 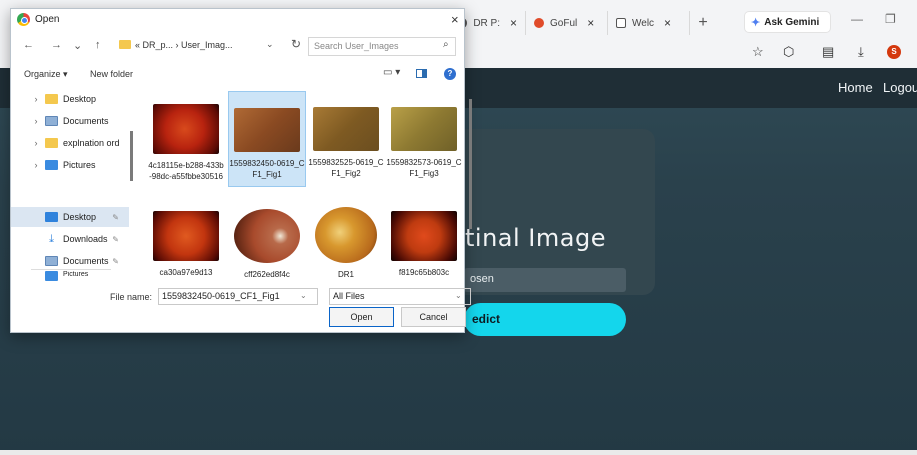 I want to click on file-name: f819c65b803c, so click(x=424, y=272).